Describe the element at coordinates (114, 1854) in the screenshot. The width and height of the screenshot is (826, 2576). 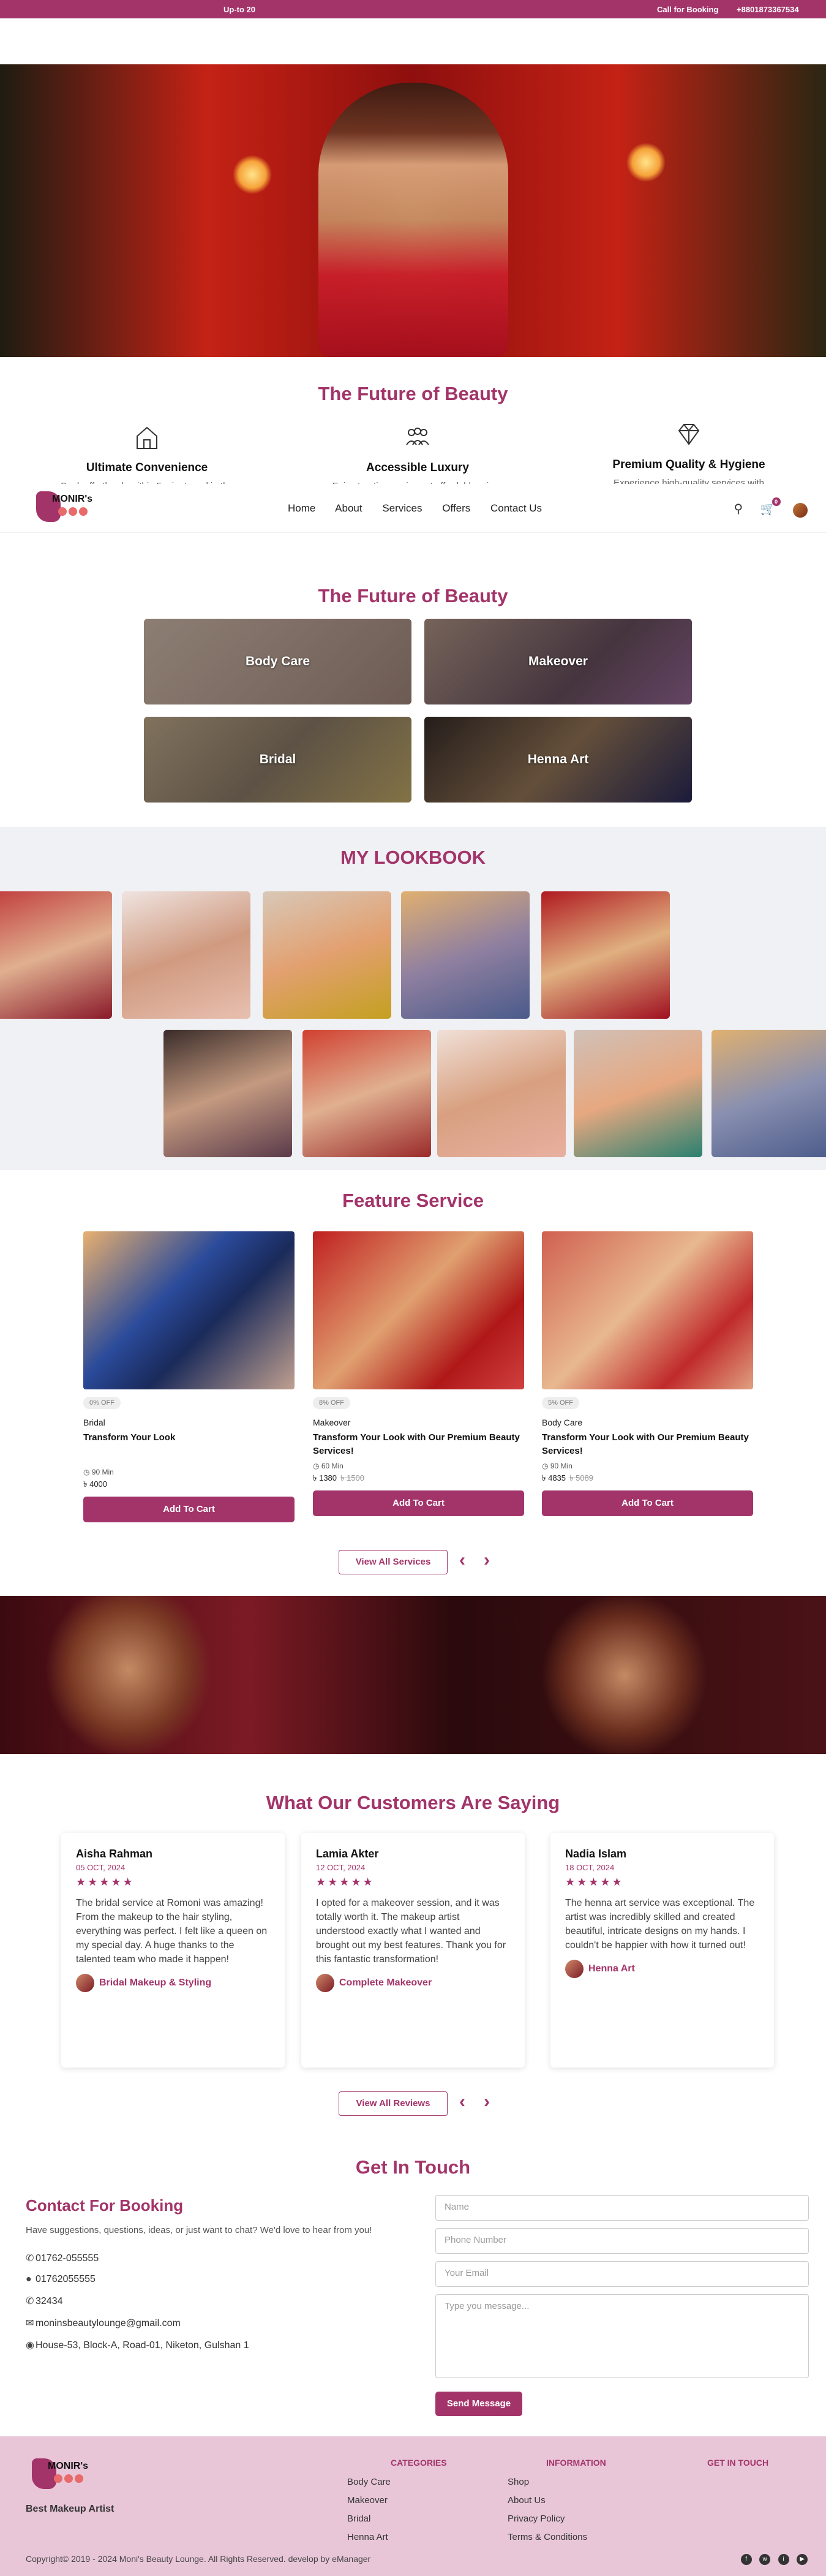
I see `reviewer-name: Aisha Rahman` at that location.